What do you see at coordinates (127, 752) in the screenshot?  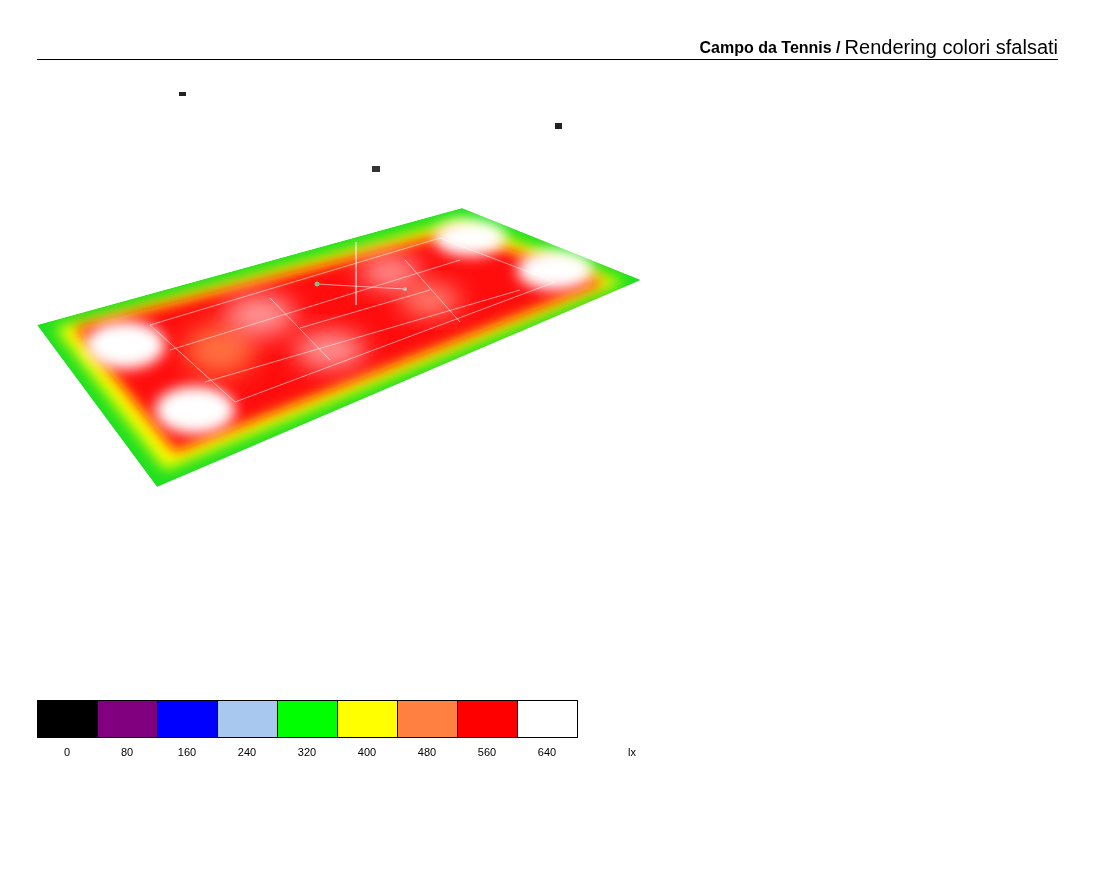 I see `legend-value: 80` at bounding box center [127, 752].